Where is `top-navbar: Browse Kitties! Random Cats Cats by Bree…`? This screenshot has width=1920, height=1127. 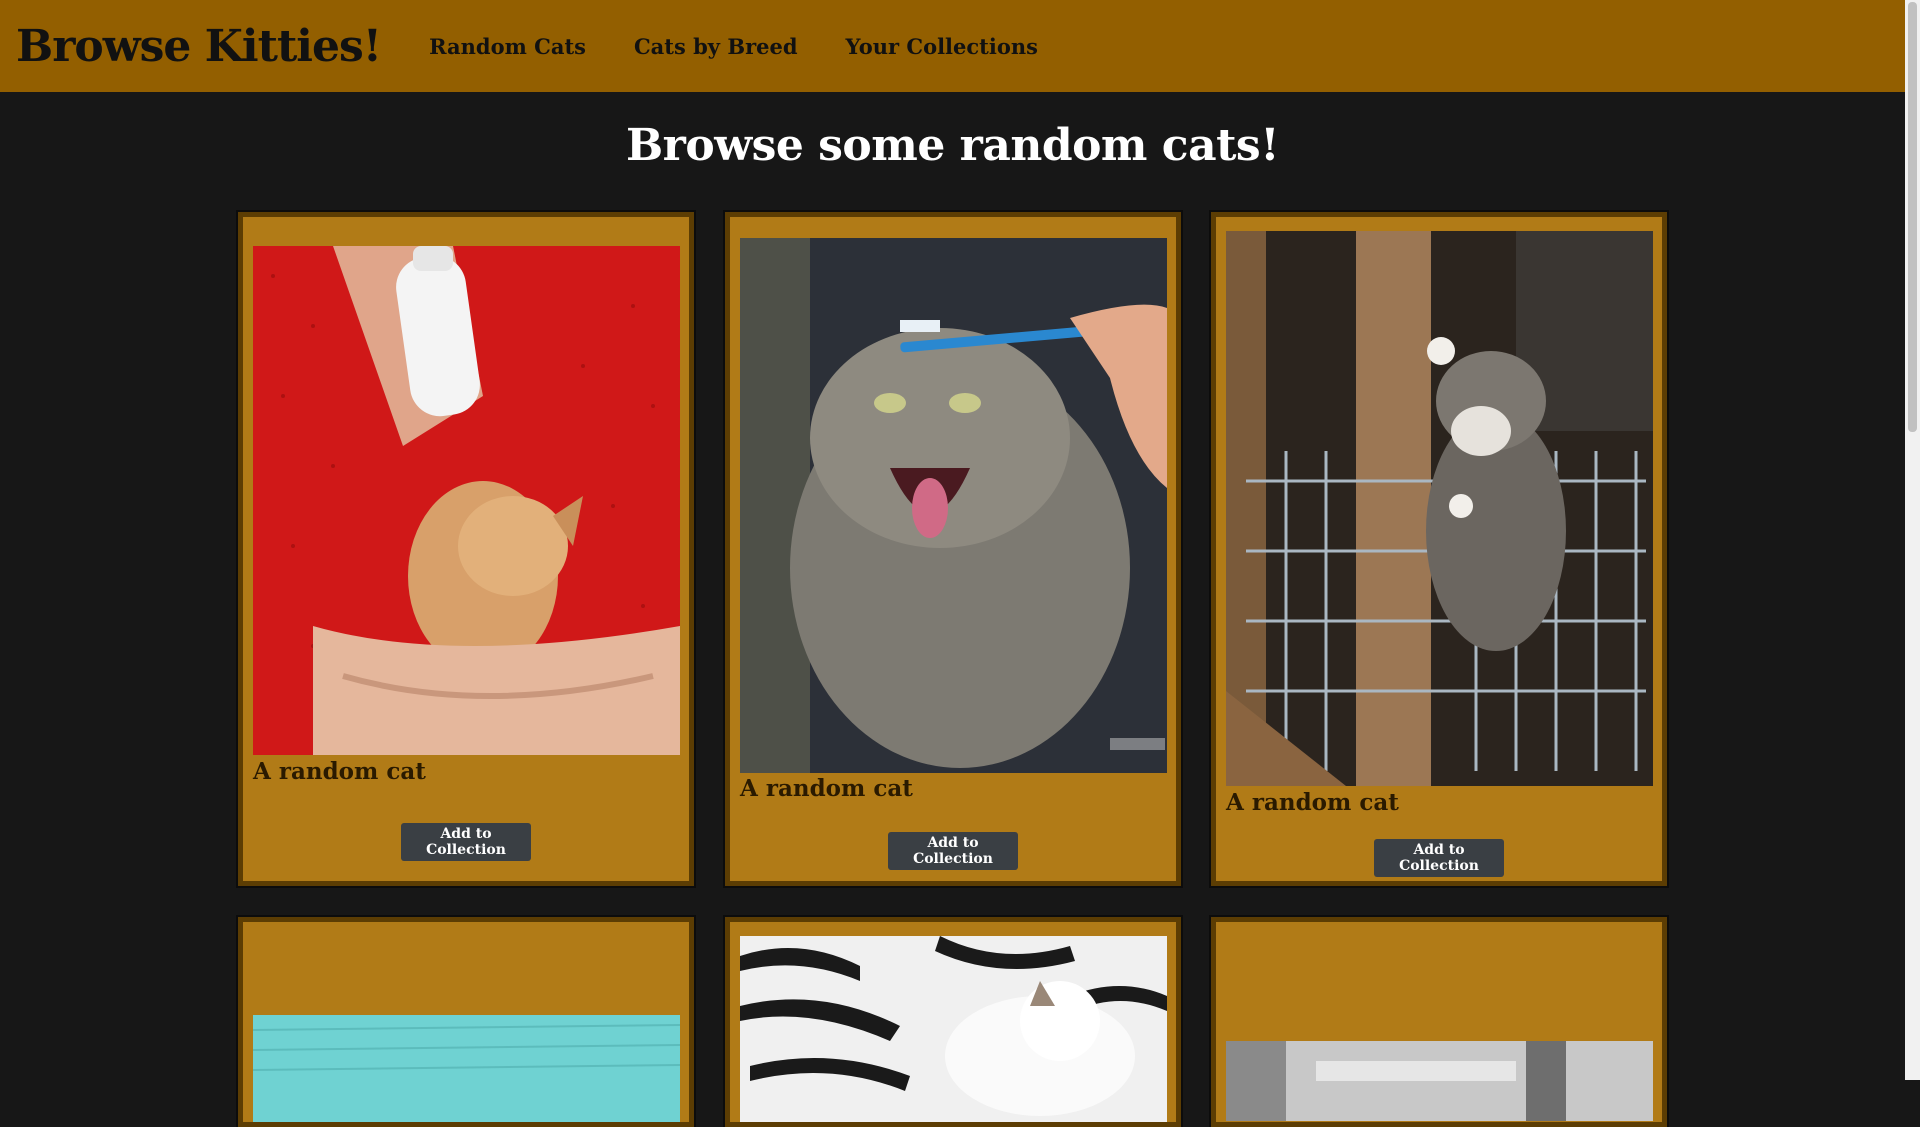 top-navbar: Browse Kitties! Random Cats Cats by Bree… is located at coordinates (952, 46).